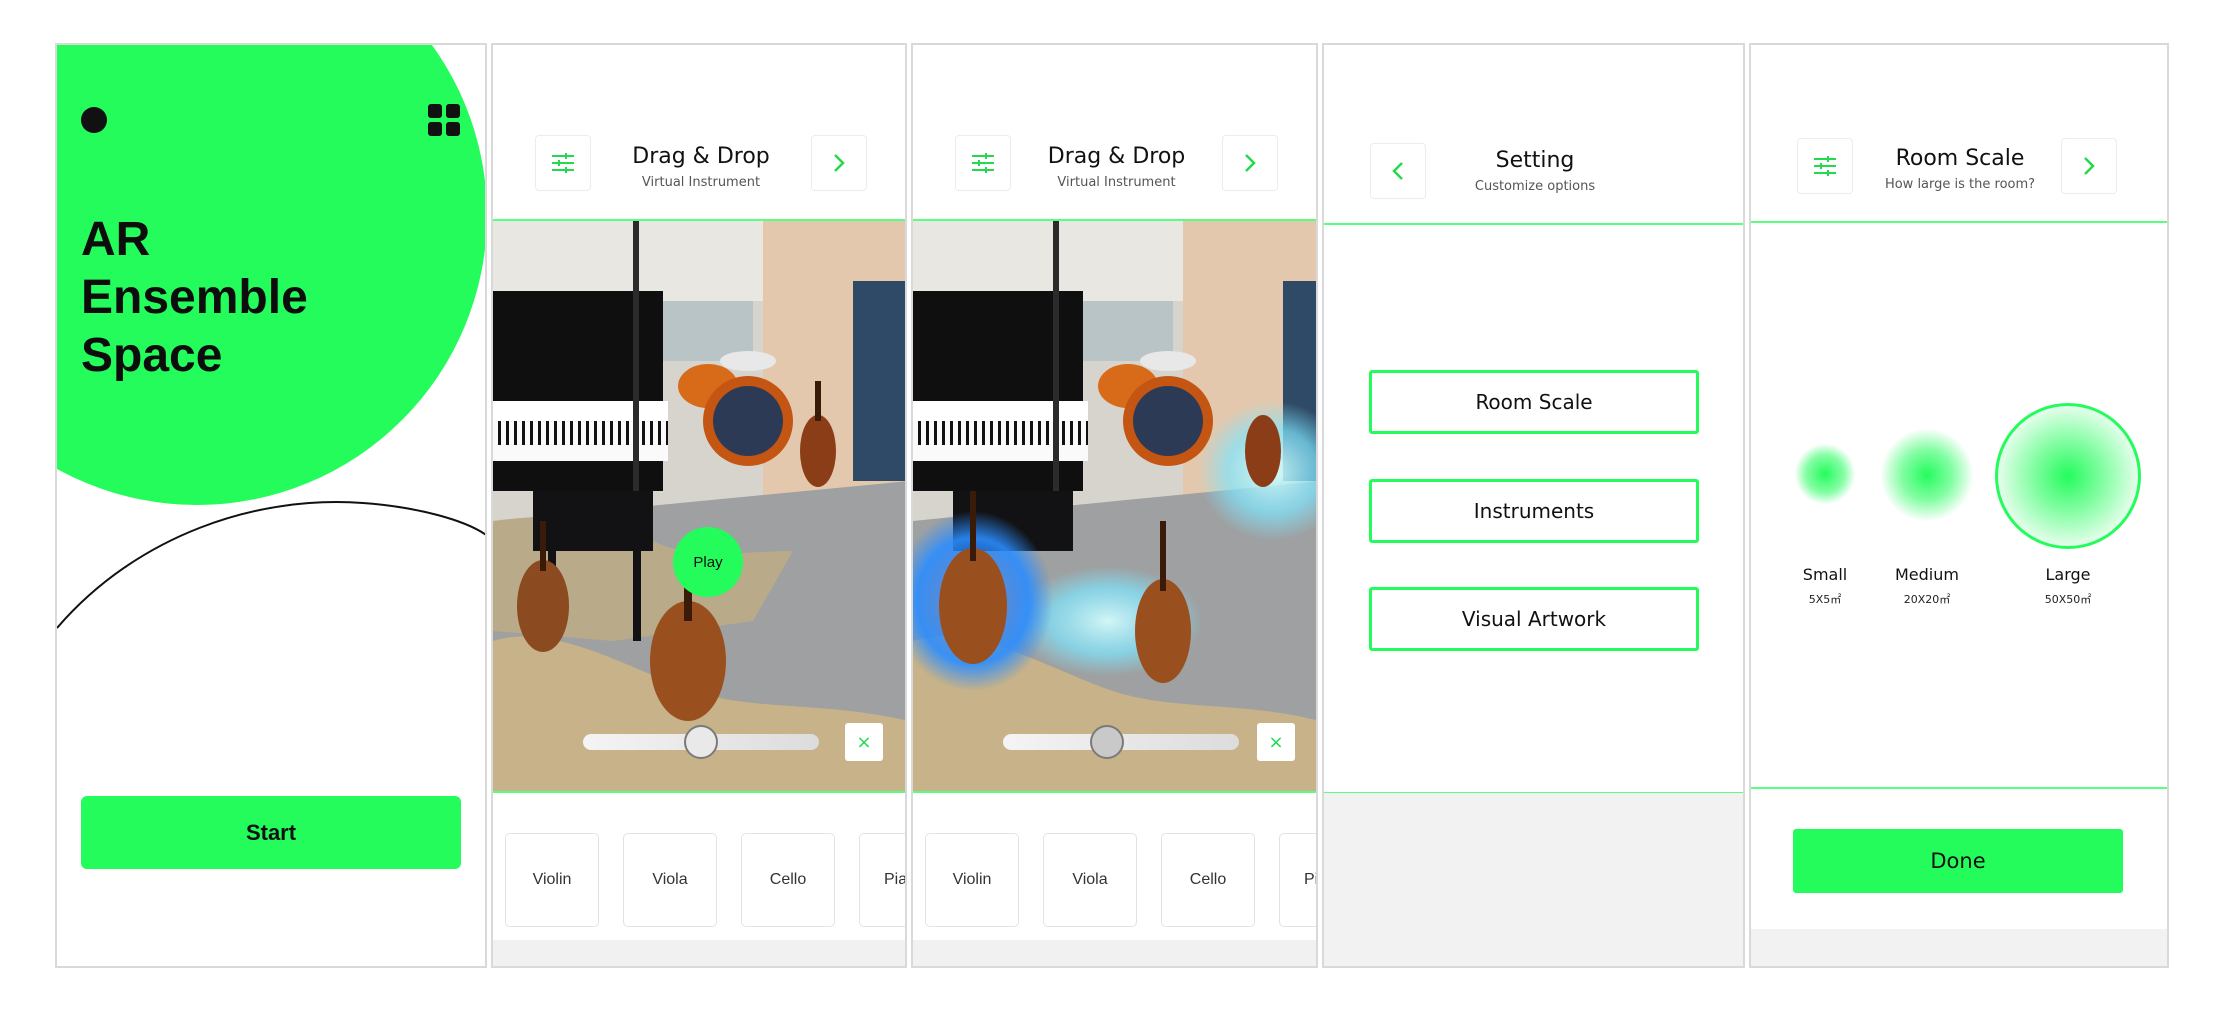  What do you see at coordinates (1825, 474) in the screenshot?
I see `room-size-small-option` at bounding box center [1825, 474].